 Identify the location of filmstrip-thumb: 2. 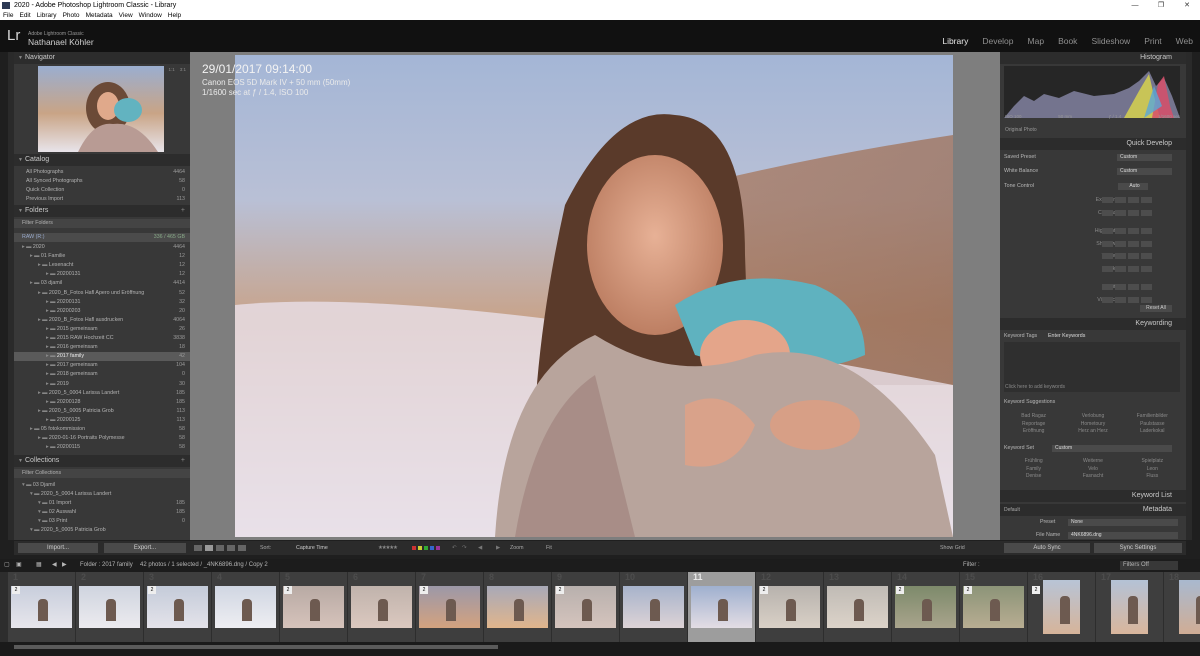
(109, 607).